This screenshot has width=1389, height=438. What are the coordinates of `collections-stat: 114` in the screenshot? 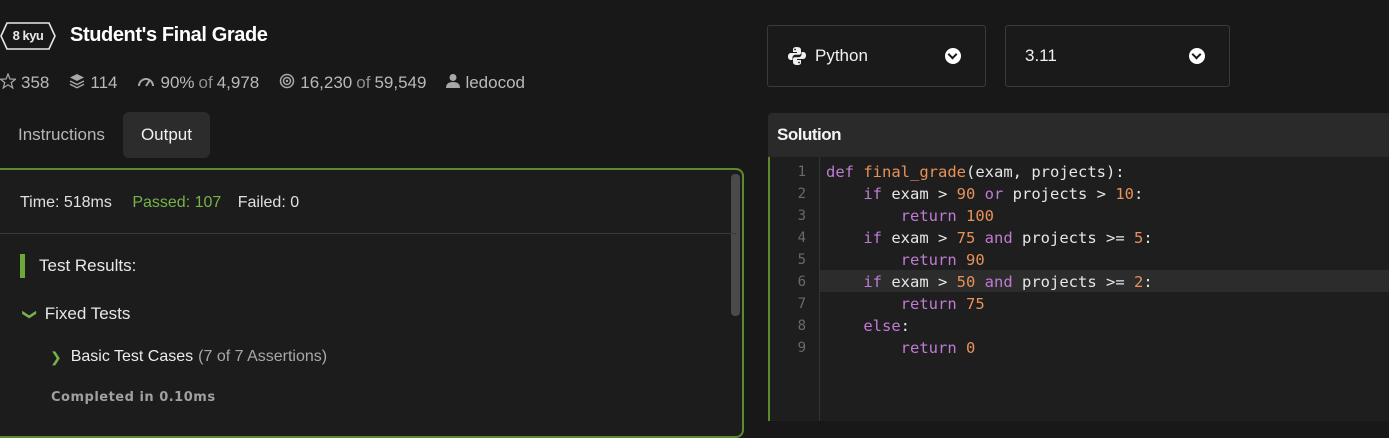 It's located at (93, 83).